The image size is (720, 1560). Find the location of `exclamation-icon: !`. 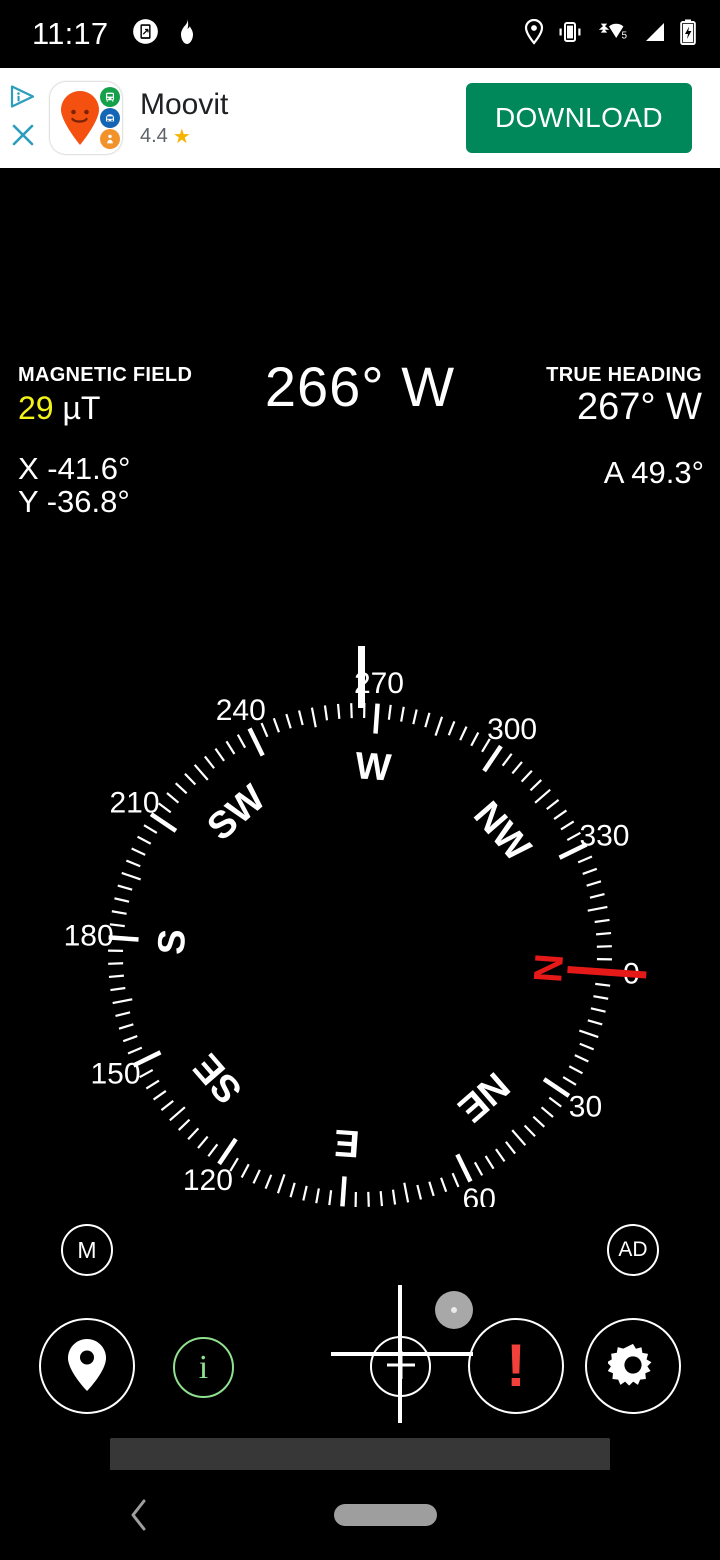

exclamation-icon: ! is located at coordinates (516, 1366).